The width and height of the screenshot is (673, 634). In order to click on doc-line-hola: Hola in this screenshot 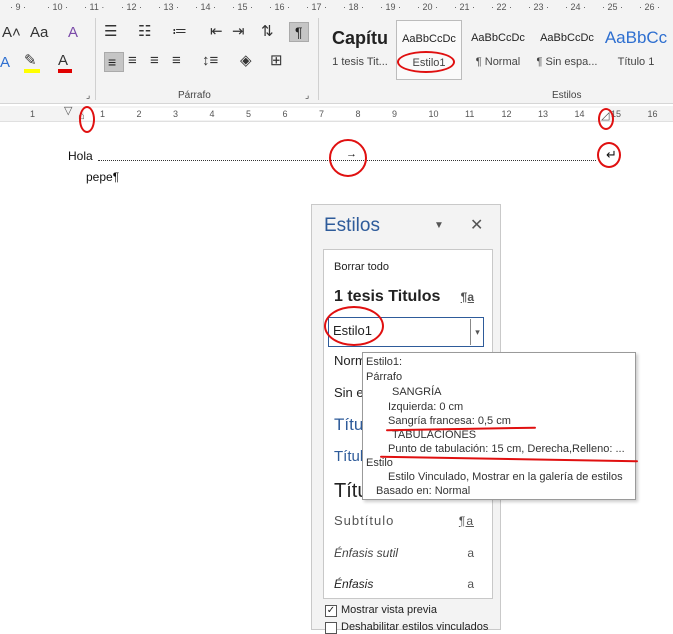, I will do `click(80, 156)`.